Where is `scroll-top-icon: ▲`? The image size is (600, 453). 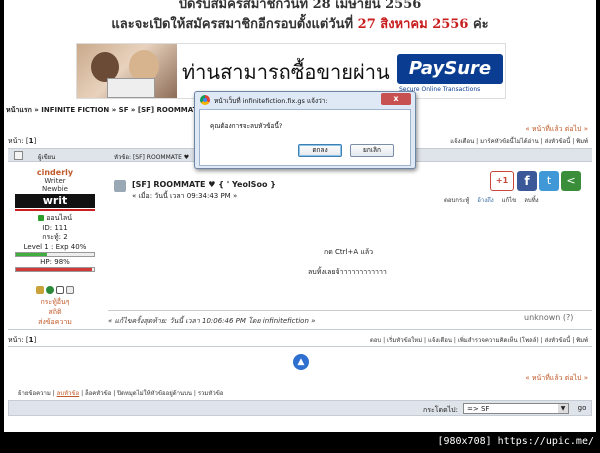
scroll-top-icon: ▲ is located at coordinates (301, 362).